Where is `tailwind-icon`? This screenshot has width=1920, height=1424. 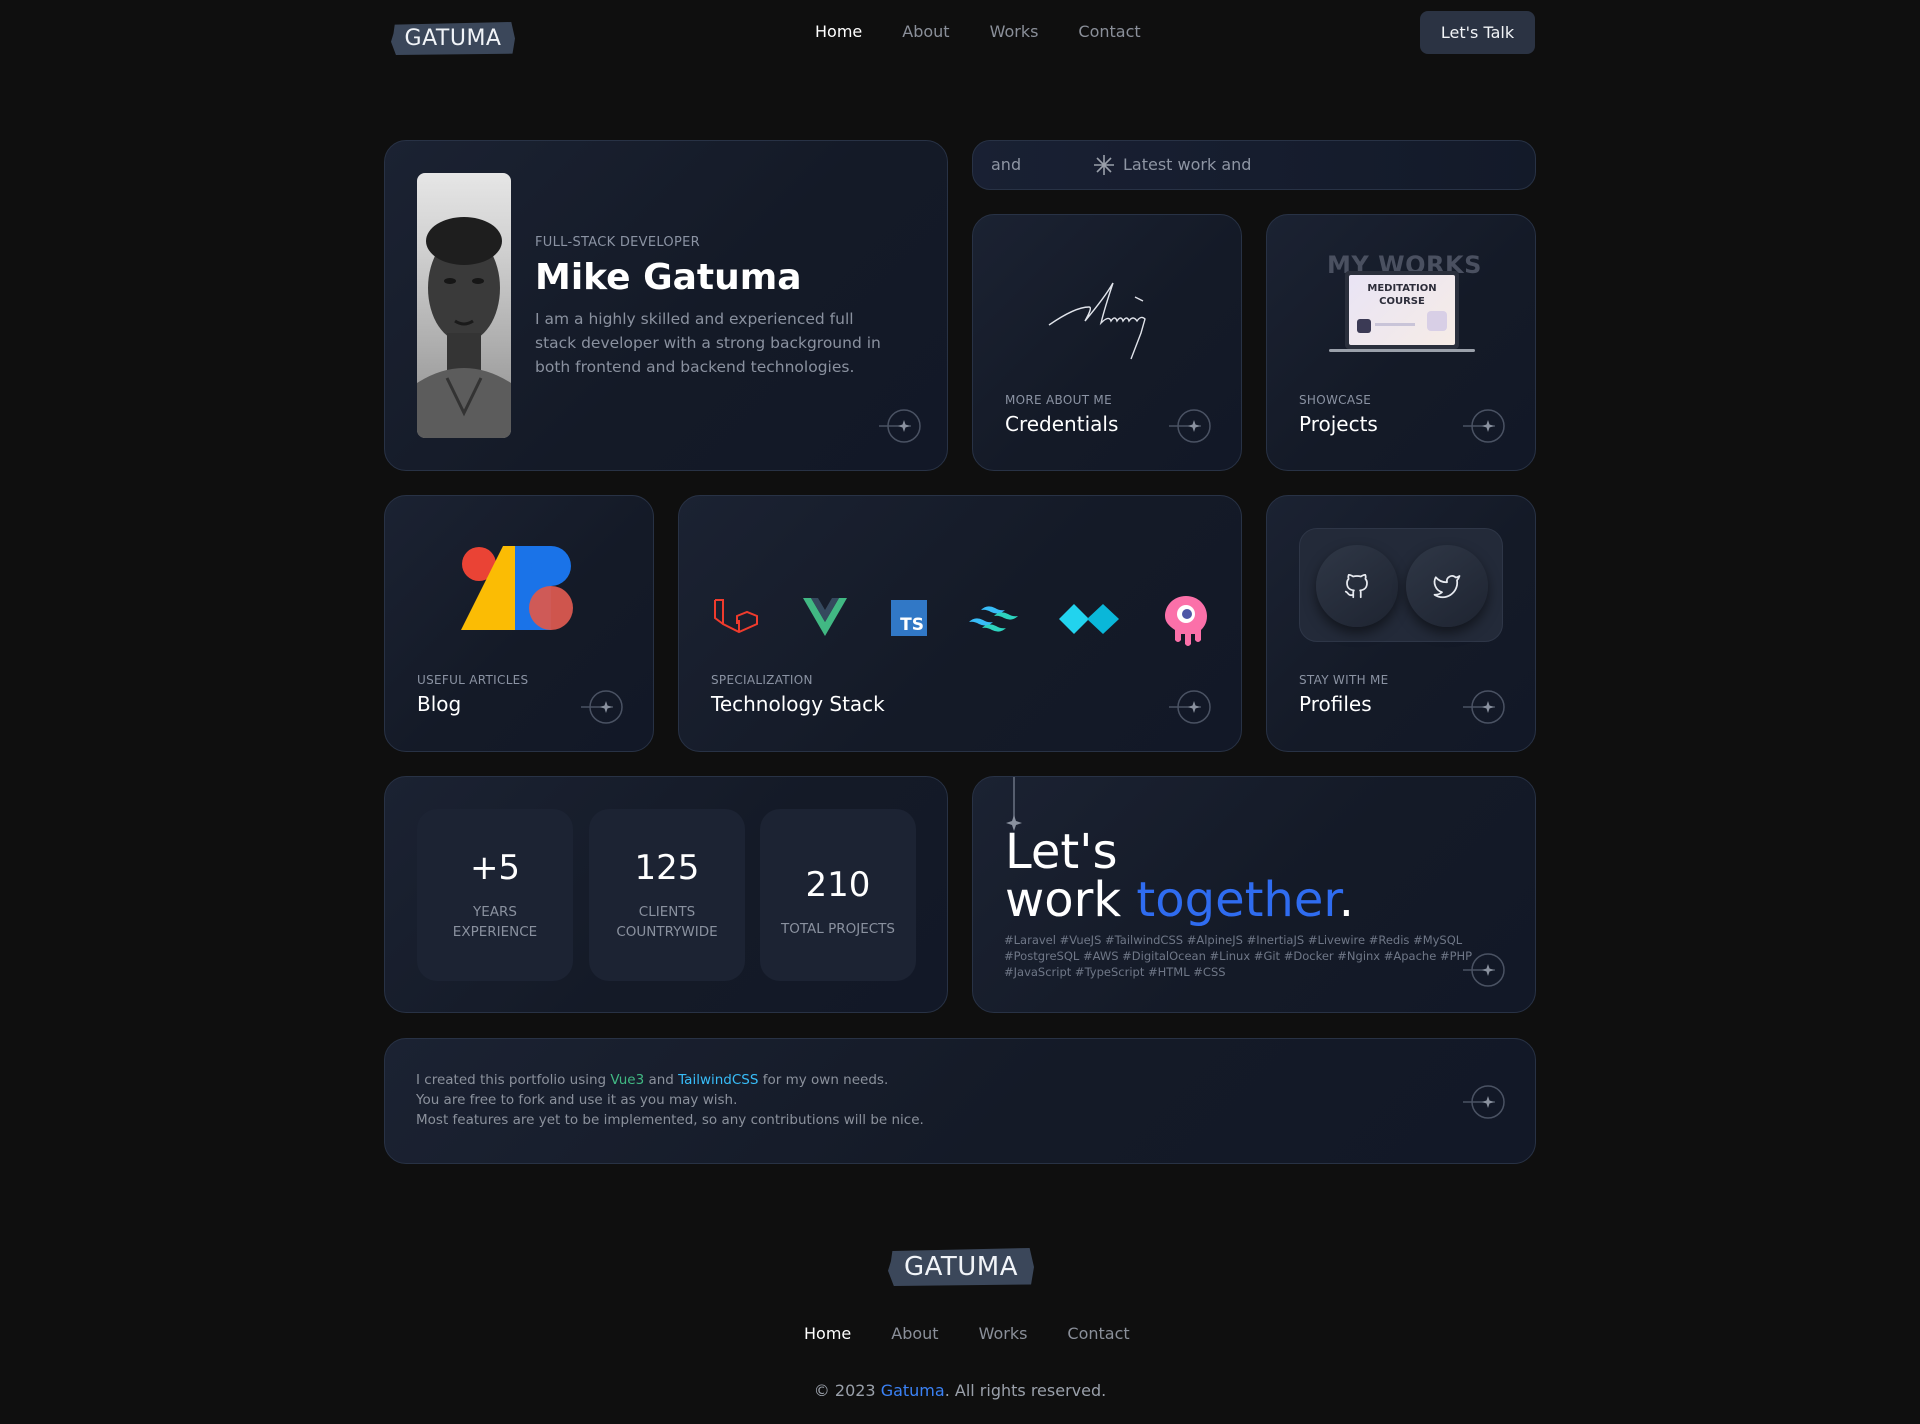
tailwind-icon is located at coordinates (993, 619).